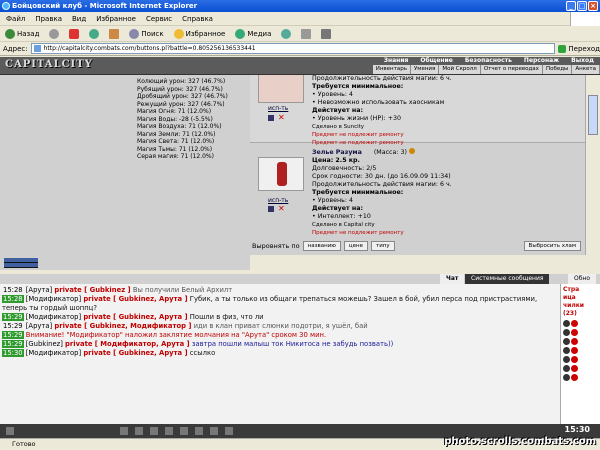 This screenshot has width=600, height=450. What do you see at coordinates (229, 431) in the screenshot?
I see `chat-speed-icon` at bounding box center [229, 431].